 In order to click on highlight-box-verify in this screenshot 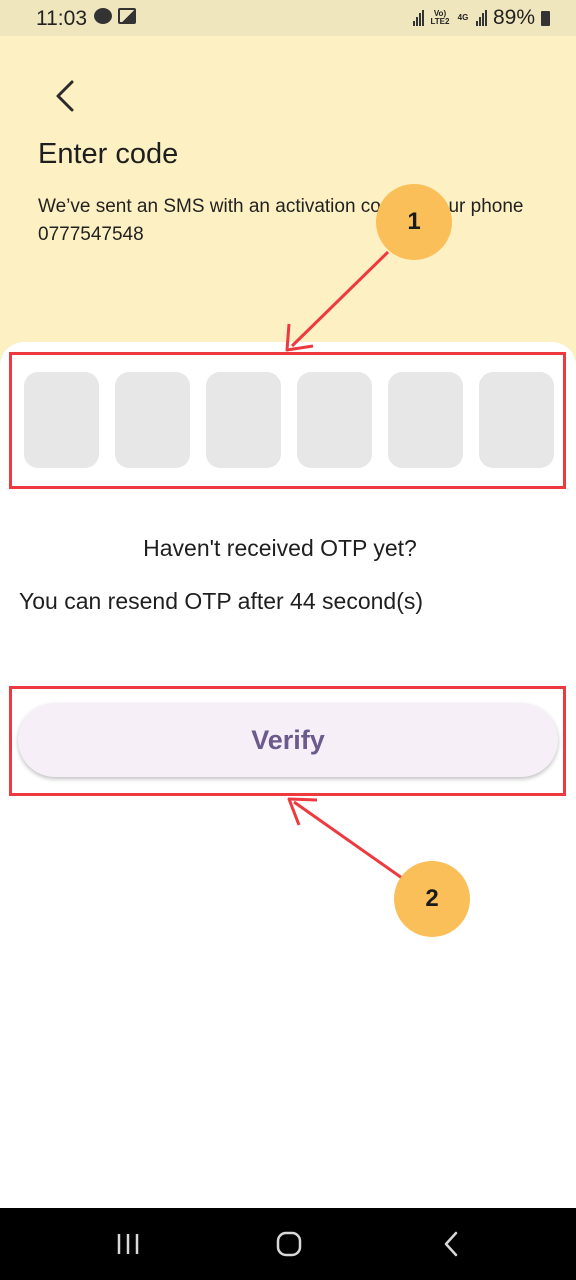, I will do `click(287, 741)`.